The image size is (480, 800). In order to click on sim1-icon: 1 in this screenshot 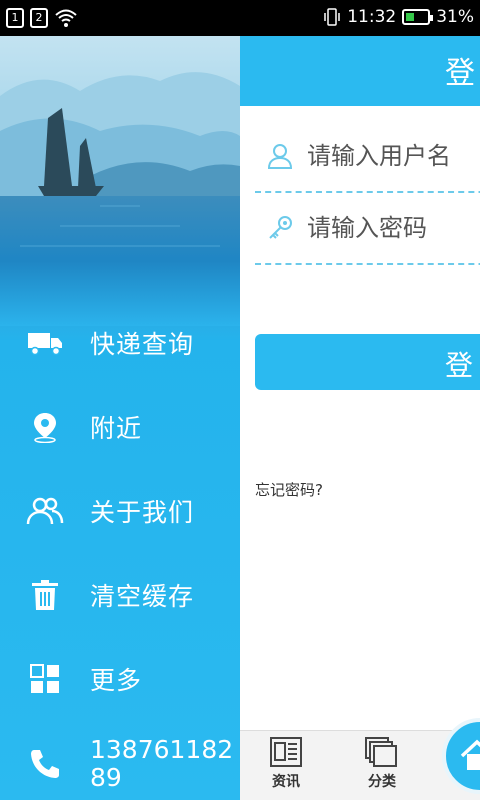, I will do `click(15, 18)`.